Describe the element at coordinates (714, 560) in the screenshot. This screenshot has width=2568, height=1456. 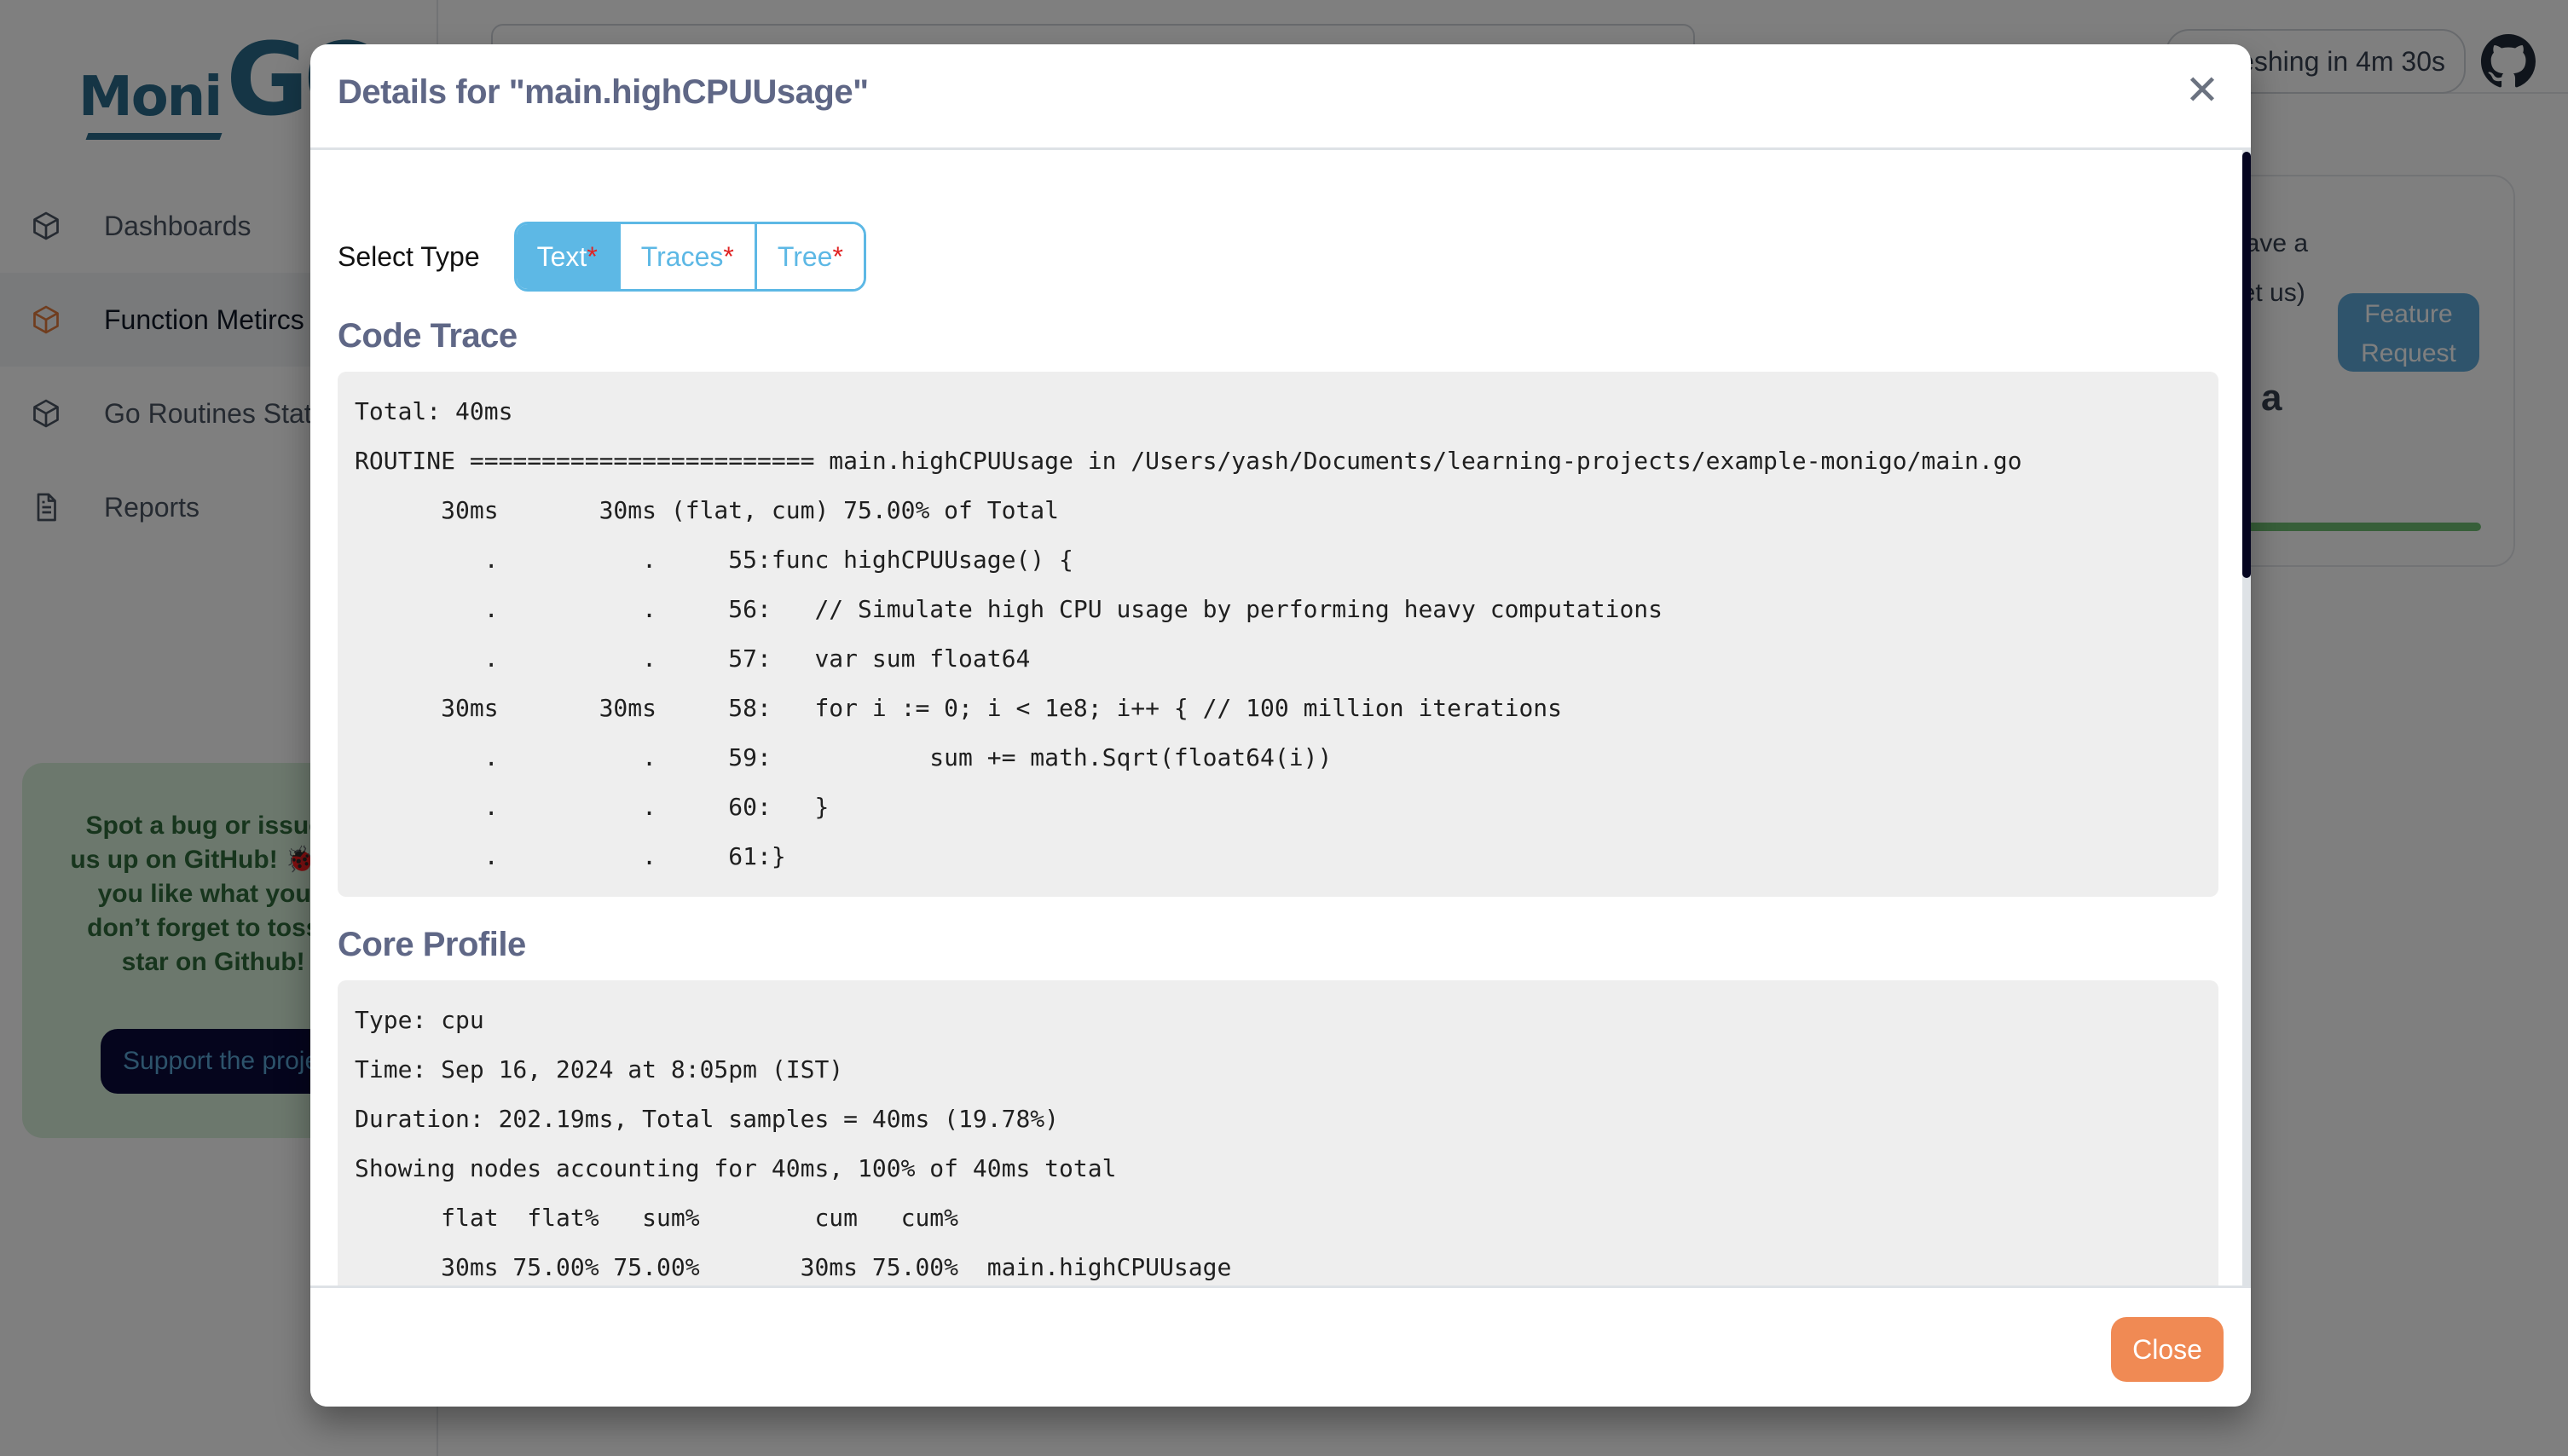
I see `code-line: . . 55:func highCPUUsage() {` at that location.